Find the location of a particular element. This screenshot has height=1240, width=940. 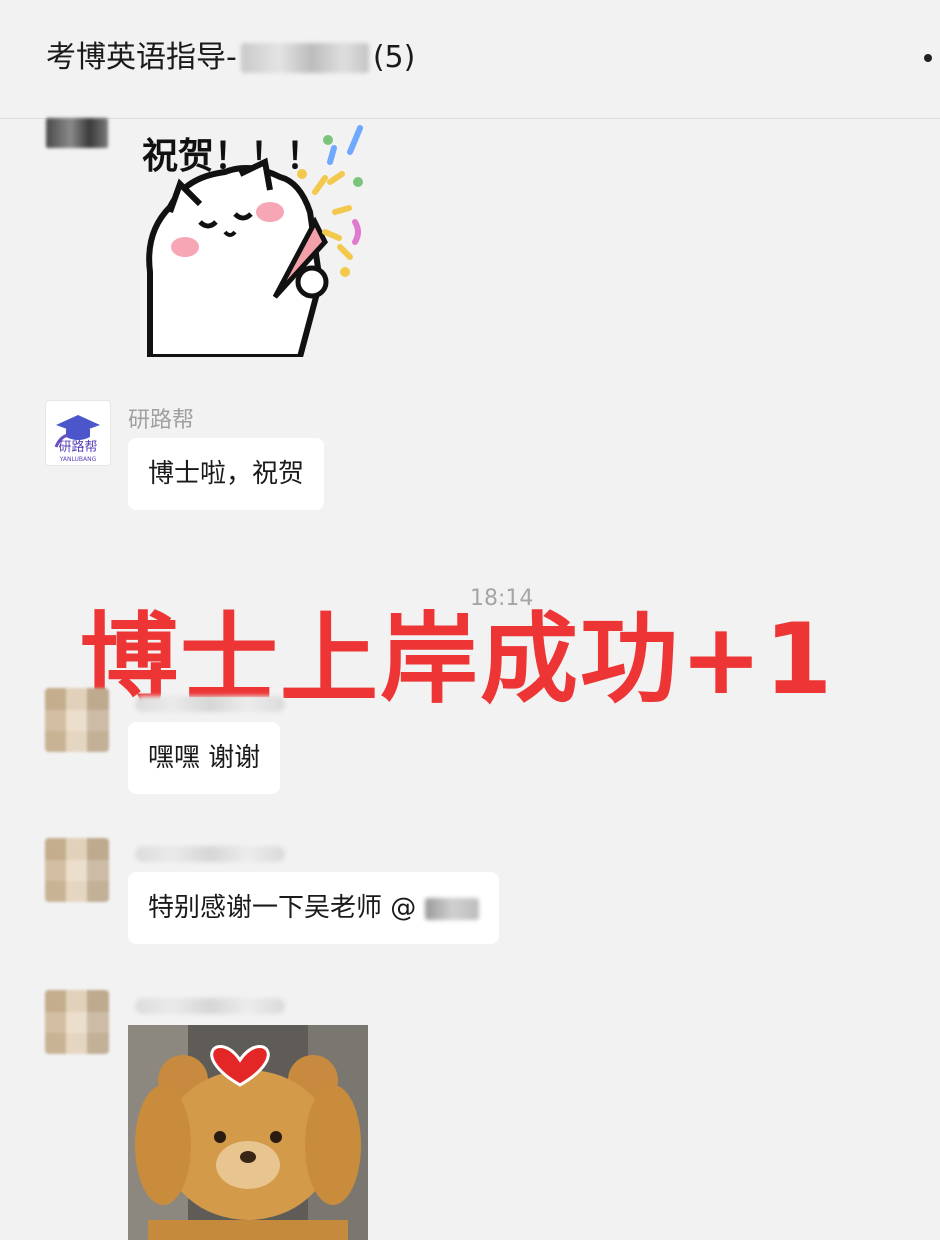

cat-party-popper-icon: 祝贺！！！ is located at coordinates (252, 242).